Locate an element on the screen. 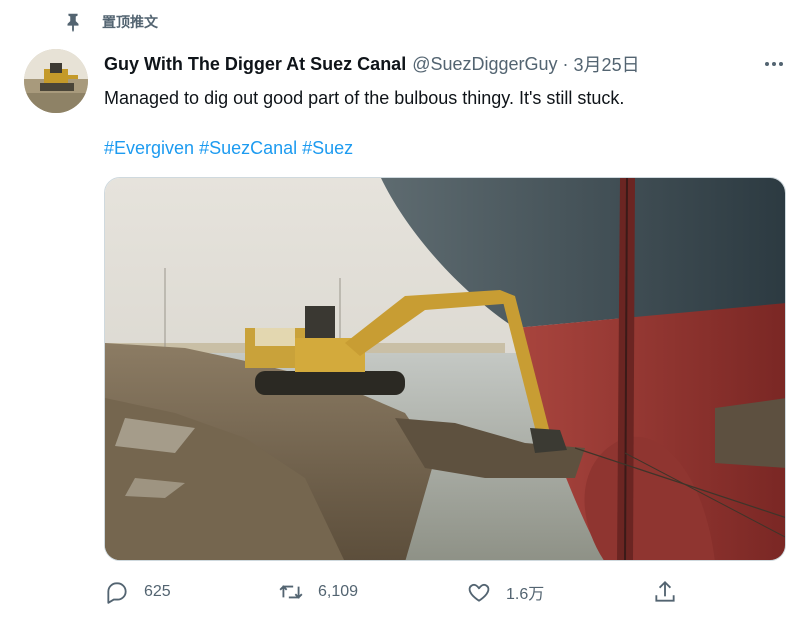  author-name: Guy With The Digger At Suez Canal is located at coordinates (255, 64).